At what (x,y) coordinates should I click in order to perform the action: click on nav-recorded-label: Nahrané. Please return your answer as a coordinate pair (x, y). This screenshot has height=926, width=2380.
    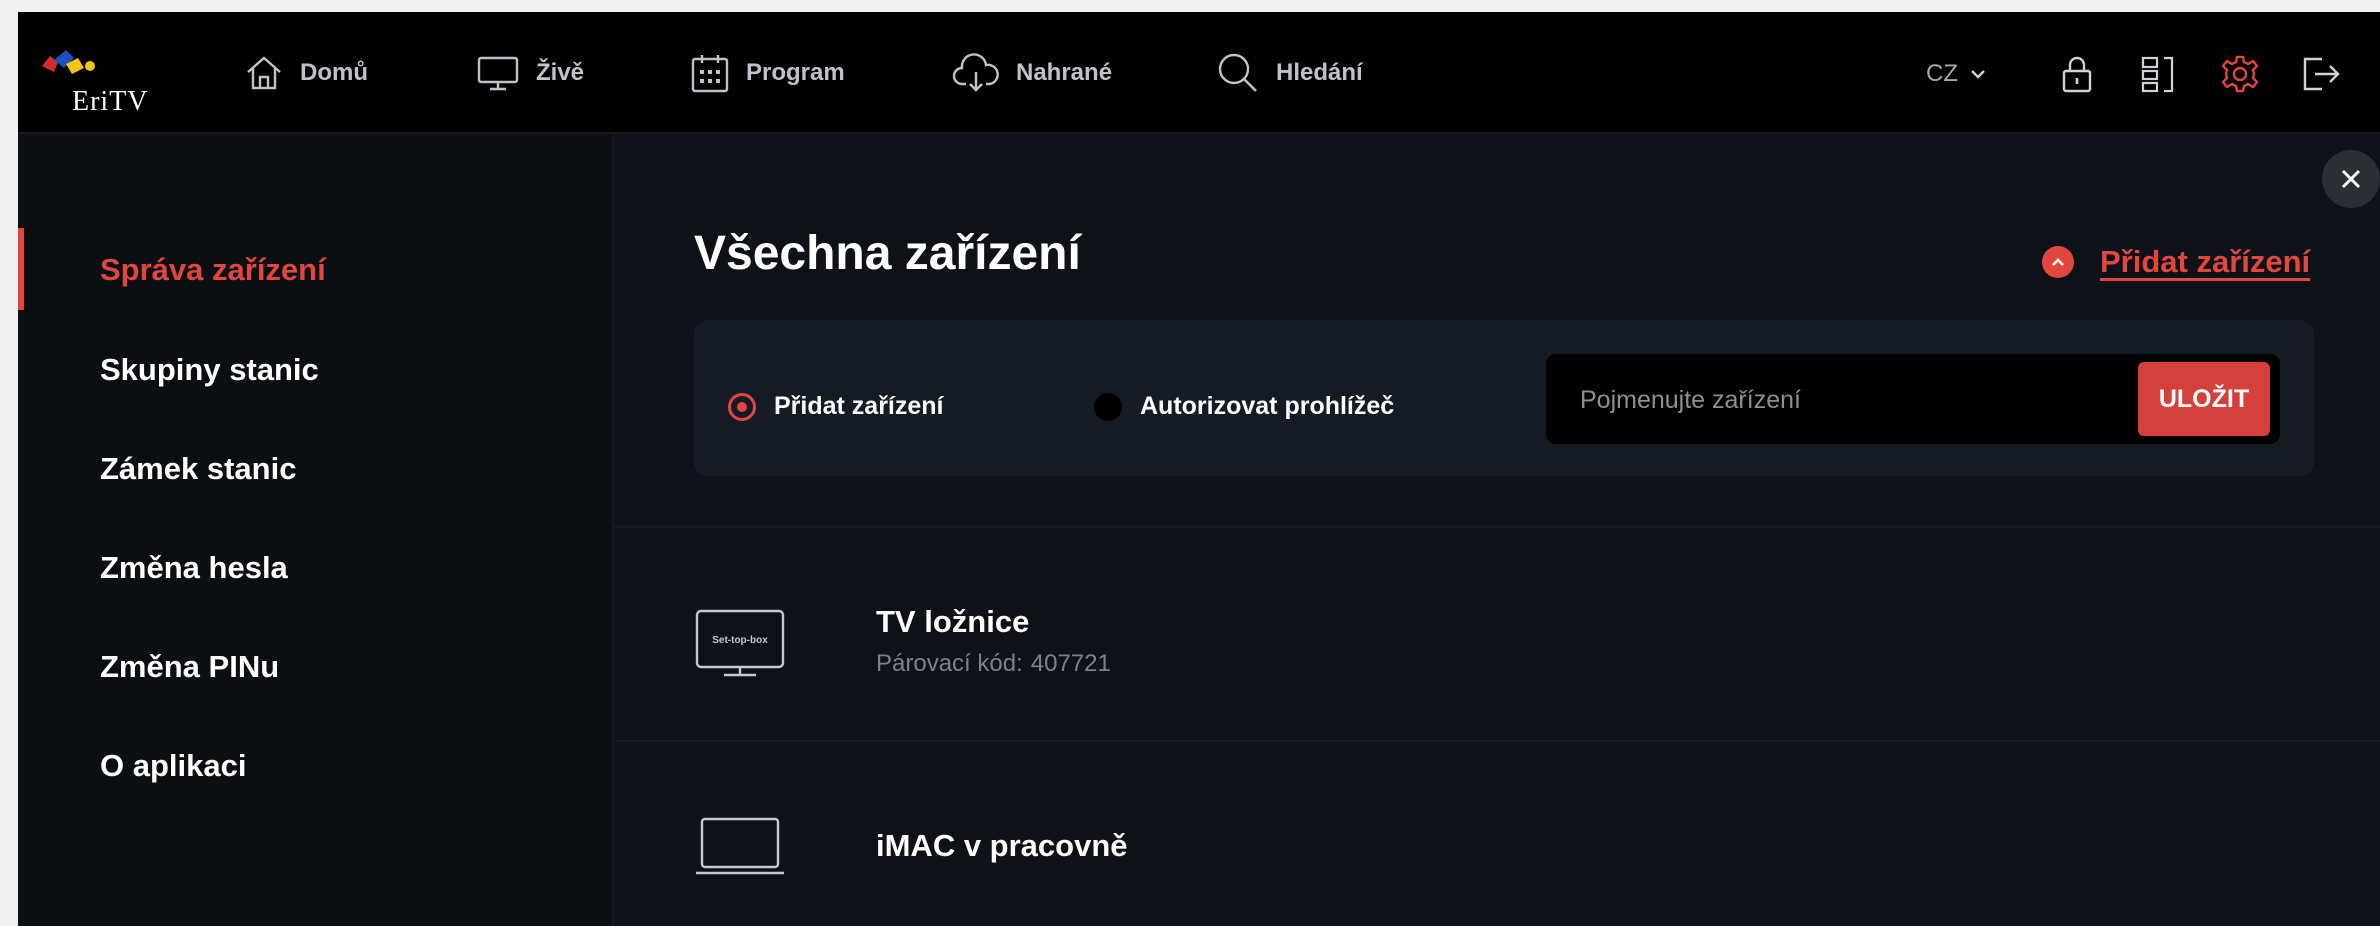
    Looking at the image, I should click on (1064, 72).